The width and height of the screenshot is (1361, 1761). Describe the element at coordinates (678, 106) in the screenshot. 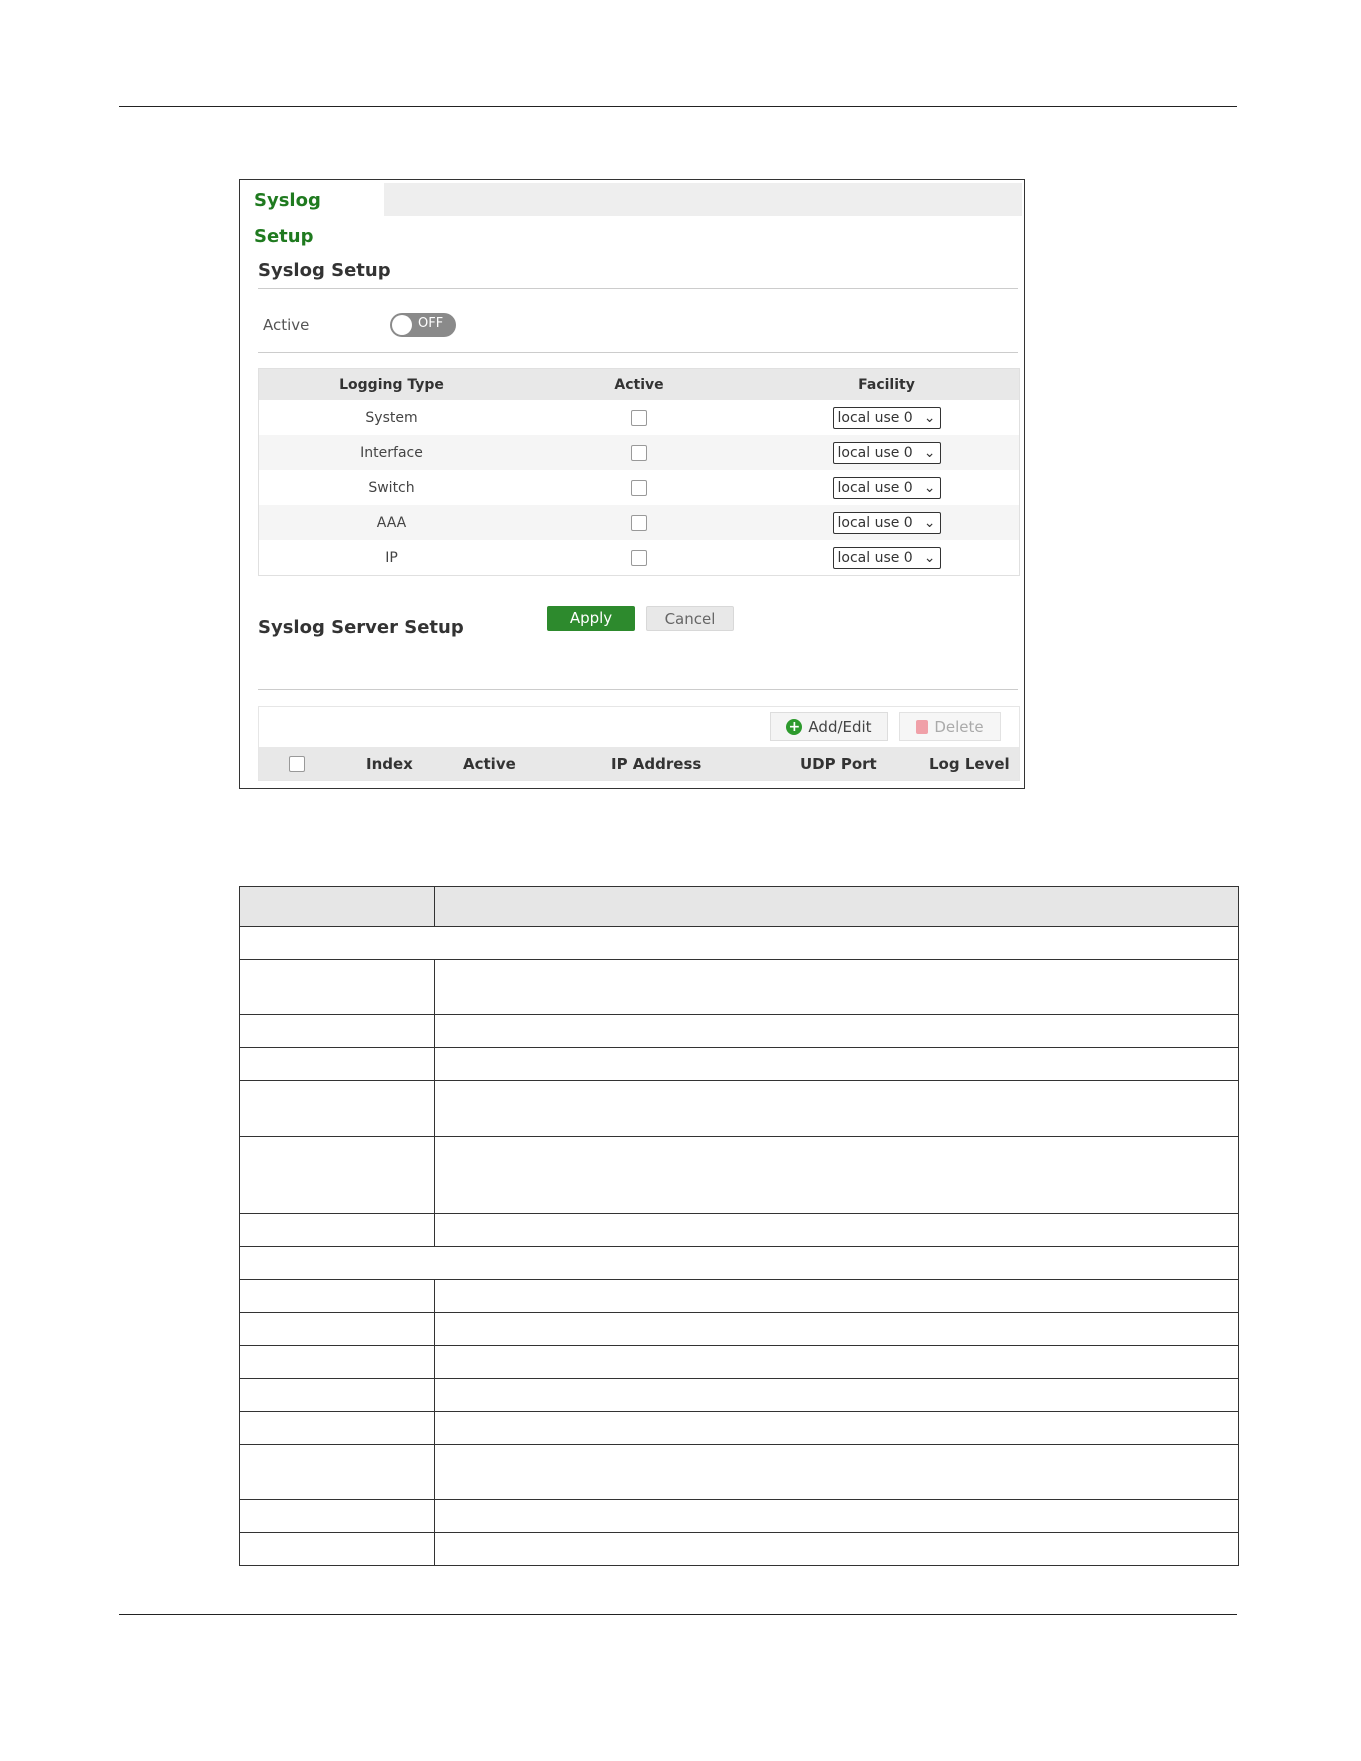

I see `page-top-rule` at that location.